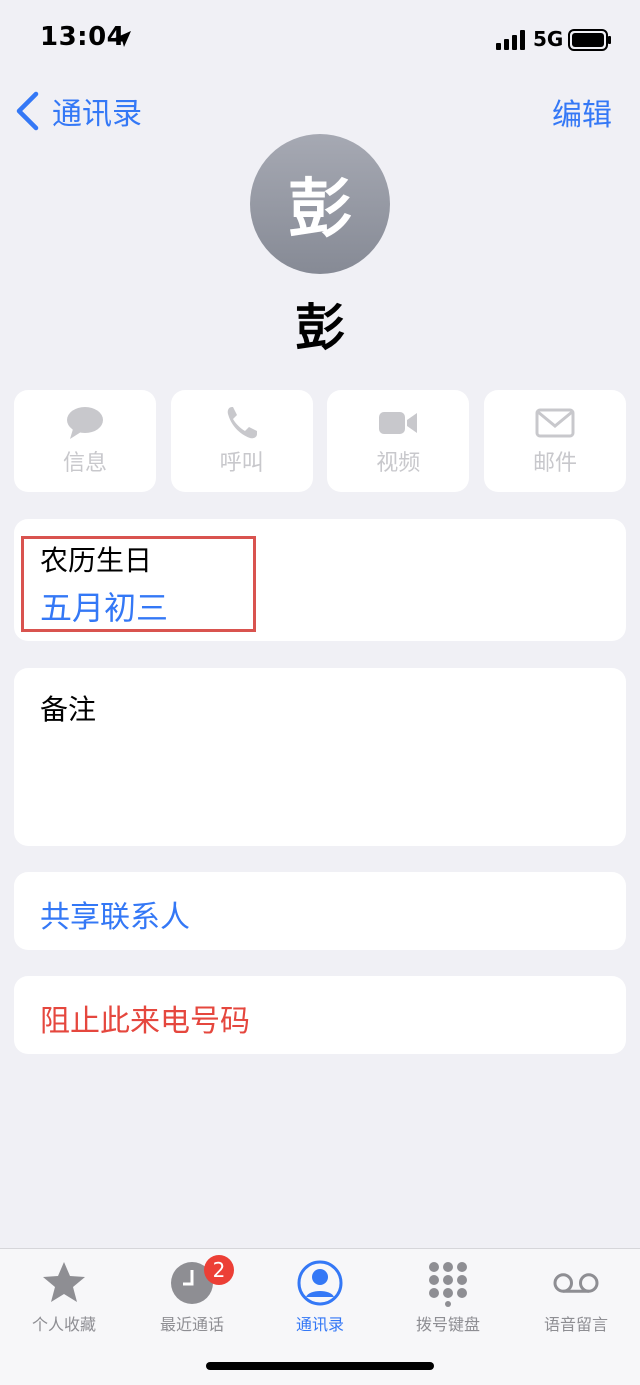 The image size is (640, 1385). Describe the element at coordinates (576, 1283) in the screenshot. I see `voicemail-icon` at that location.